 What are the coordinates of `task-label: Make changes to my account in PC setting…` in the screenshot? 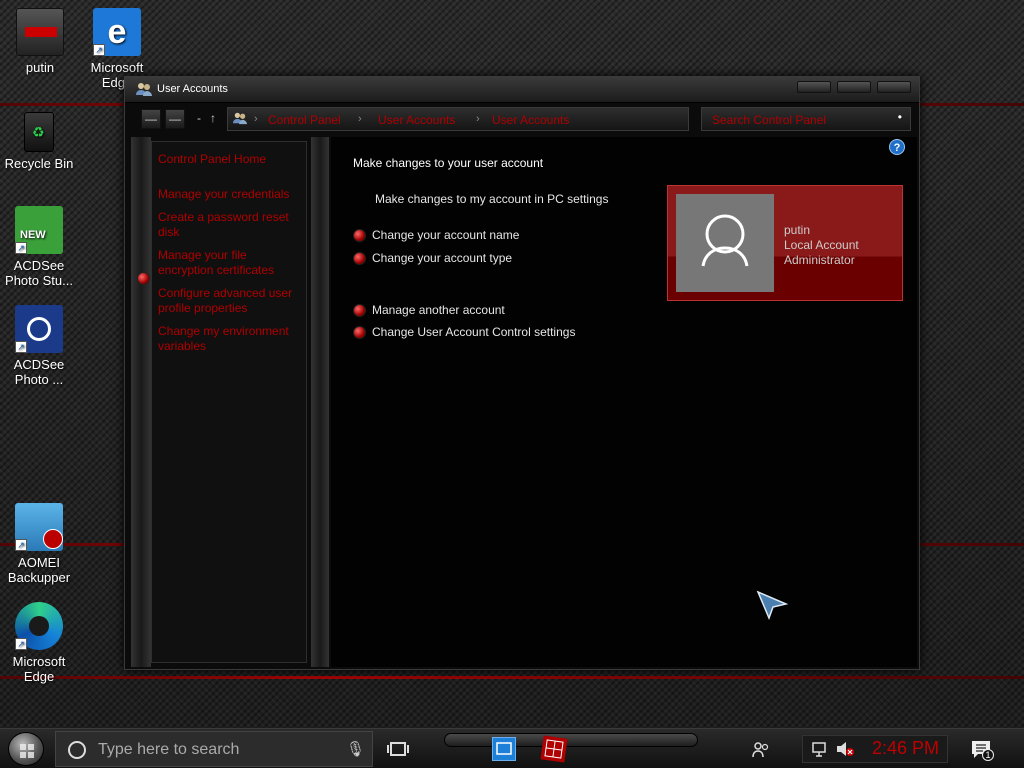 It's located at (492, 199).